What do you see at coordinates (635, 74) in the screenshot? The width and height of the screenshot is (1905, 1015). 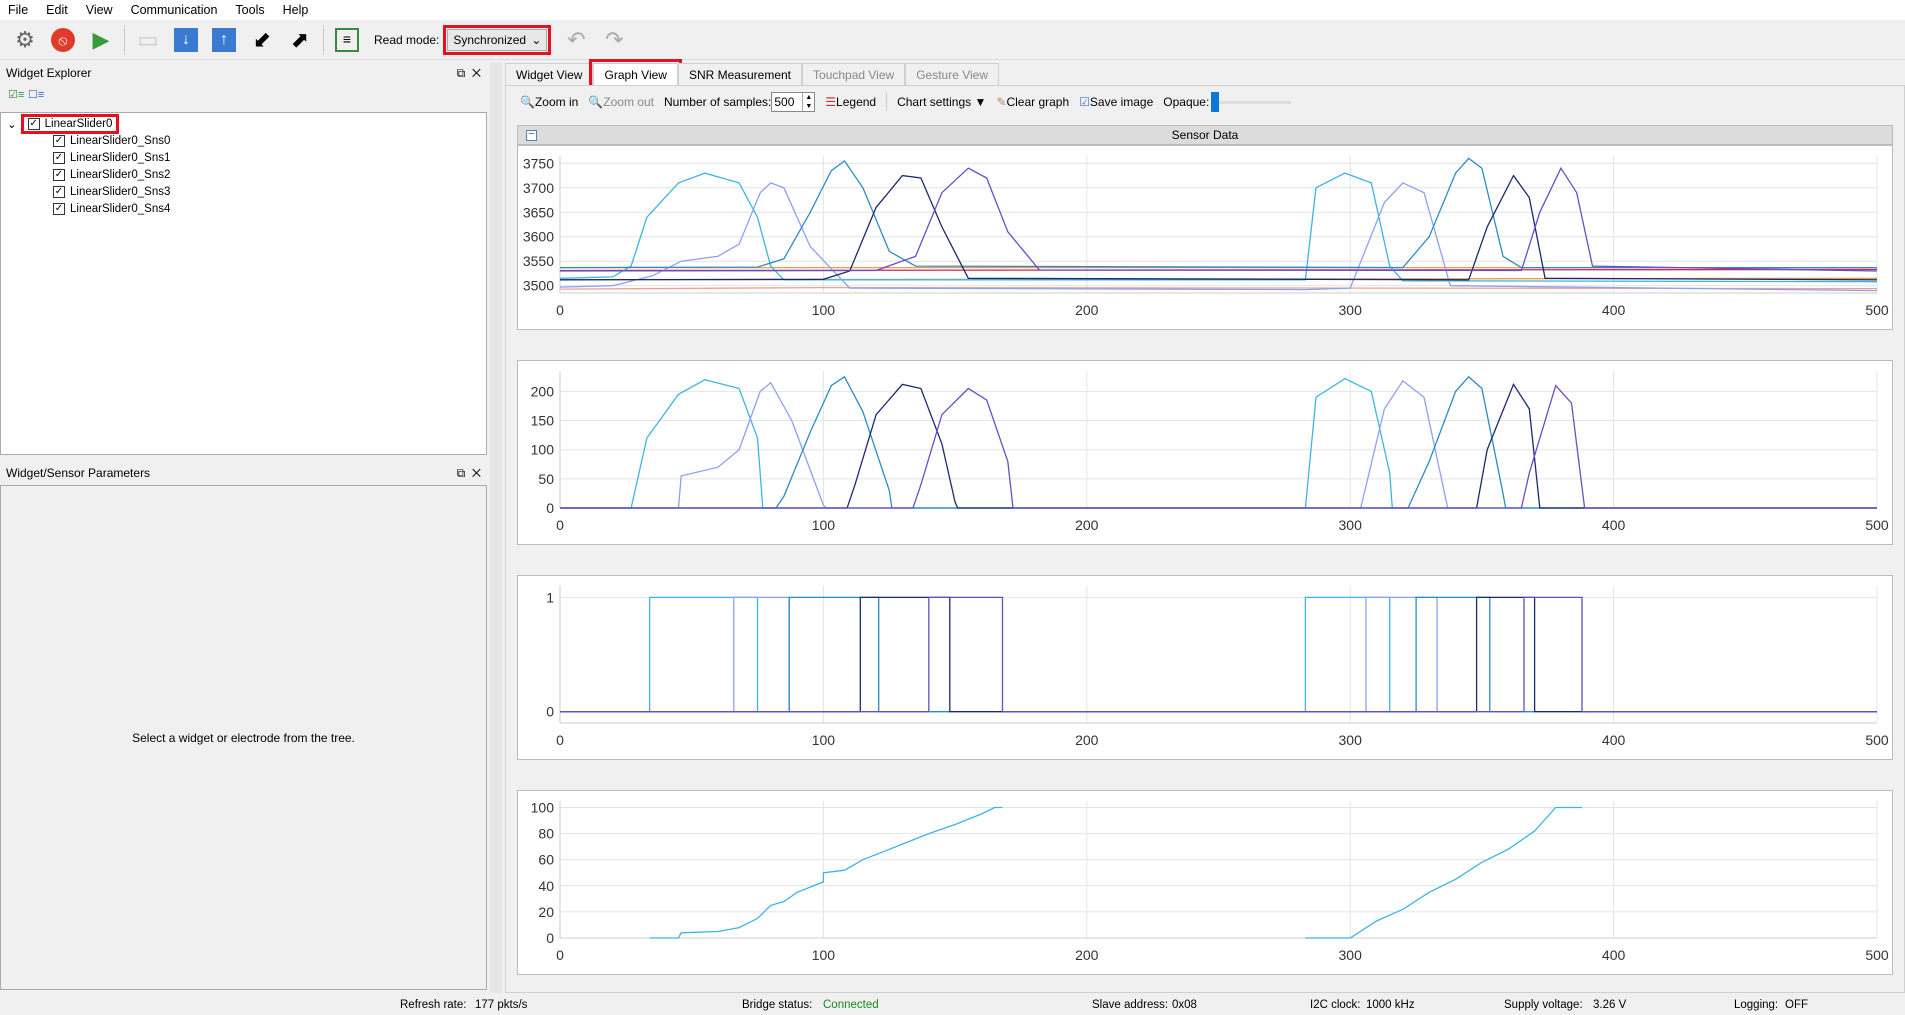 I see `tab-graph-view: Graph View` at bounding box center [635, 74].